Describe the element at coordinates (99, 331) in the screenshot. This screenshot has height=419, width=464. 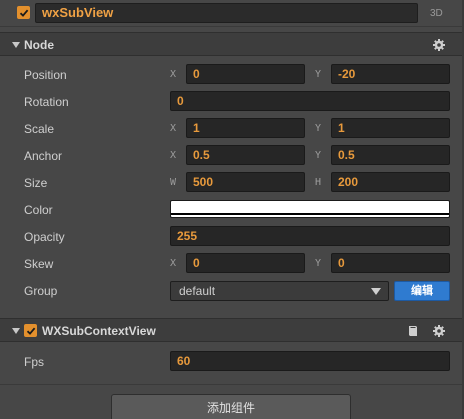
I see `component-title: WXSubContextView` at that location.